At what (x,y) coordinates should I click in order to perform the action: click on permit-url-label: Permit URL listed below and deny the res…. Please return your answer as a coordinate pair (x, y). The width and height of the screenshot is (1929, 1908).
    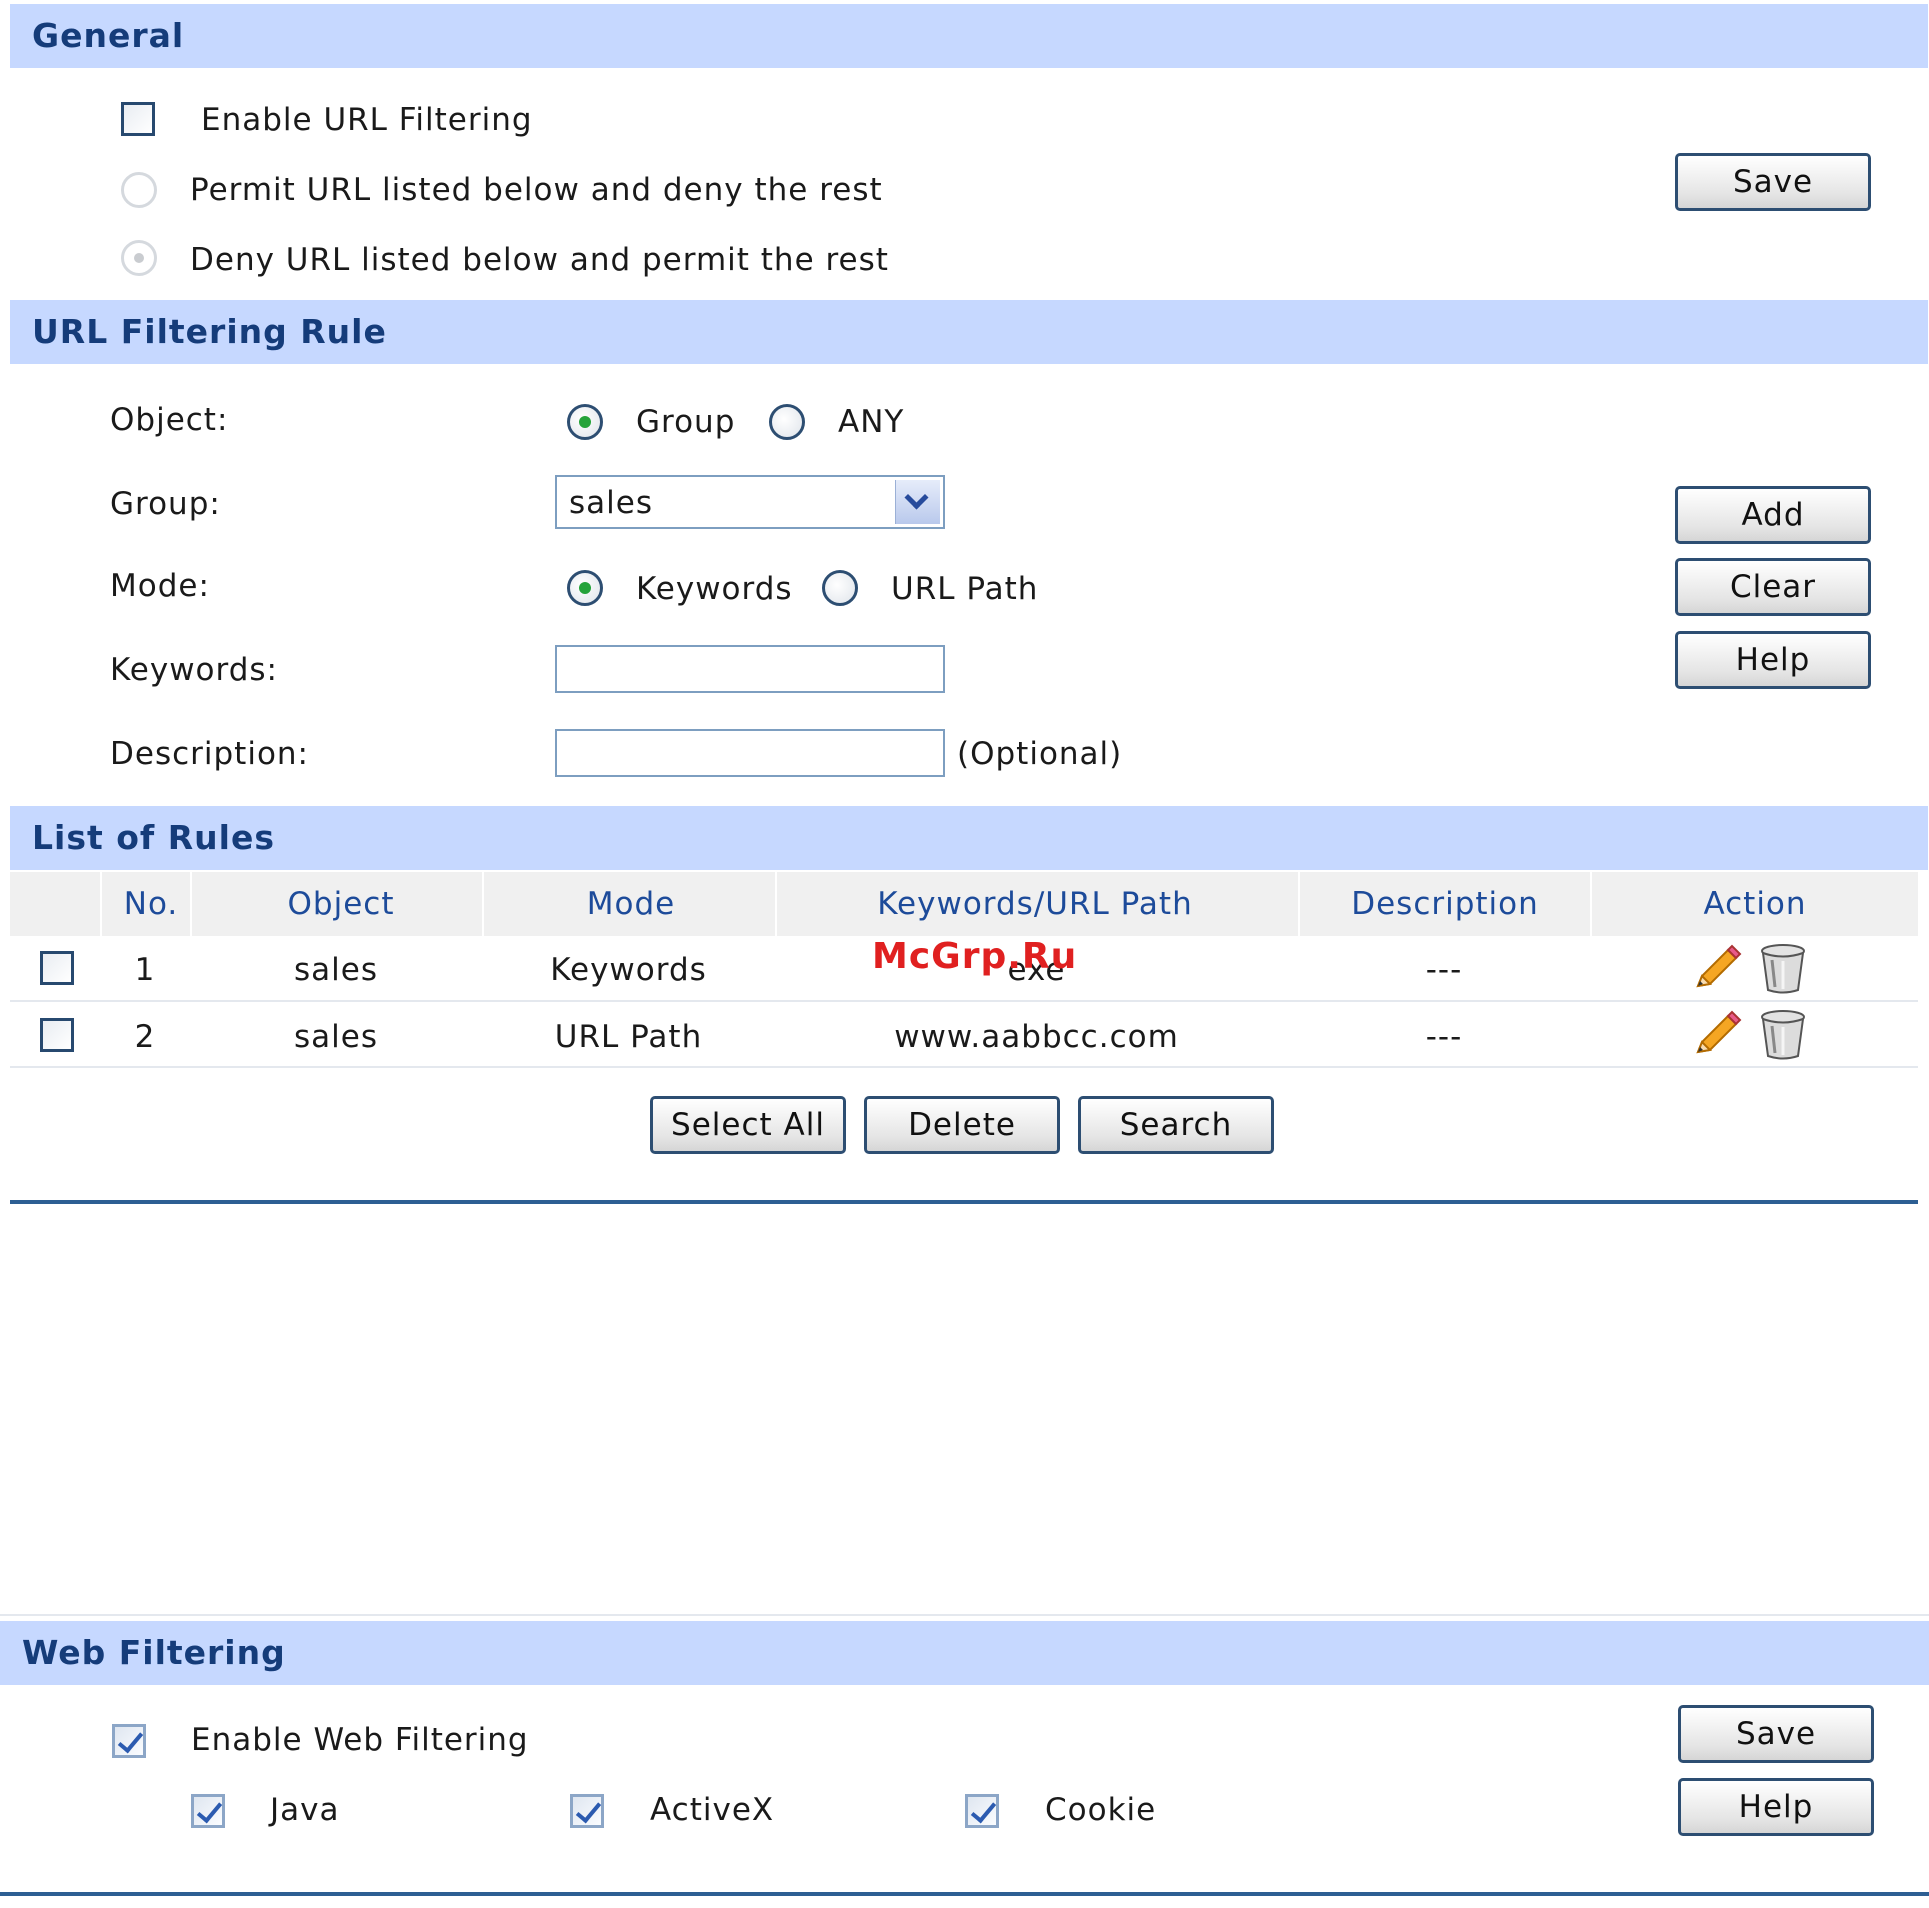
    Looking at the image, I should click on (536, 190).